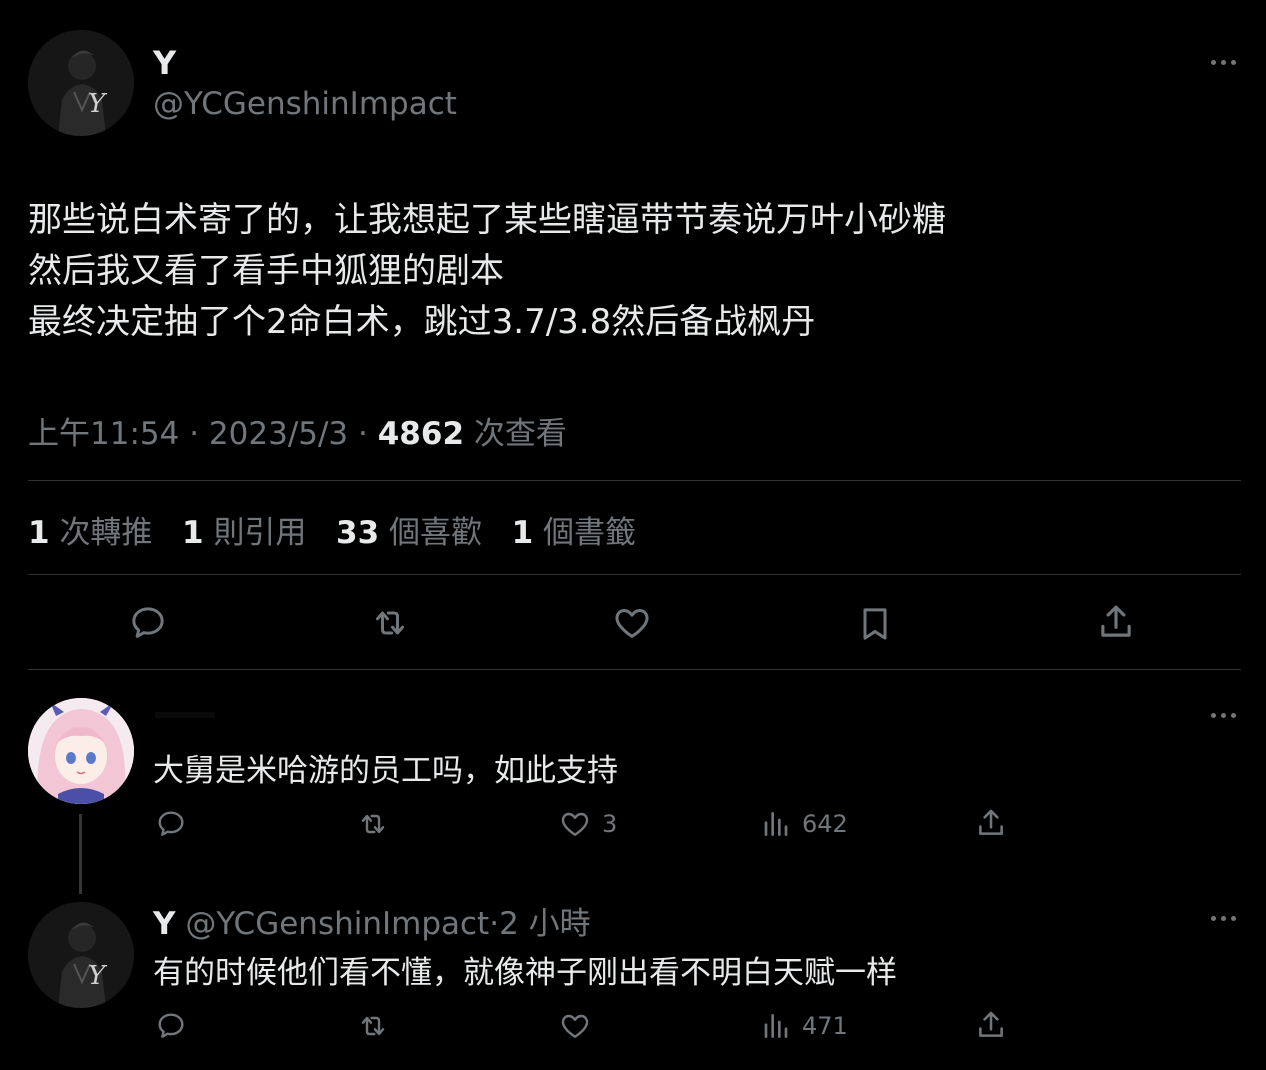 Image resolution: width=1266 pixels, height=1070 pixels. What do you see at coordinates (80, 854) in the screenshot?
I see `thread-line` at bounding box center [80, 854].